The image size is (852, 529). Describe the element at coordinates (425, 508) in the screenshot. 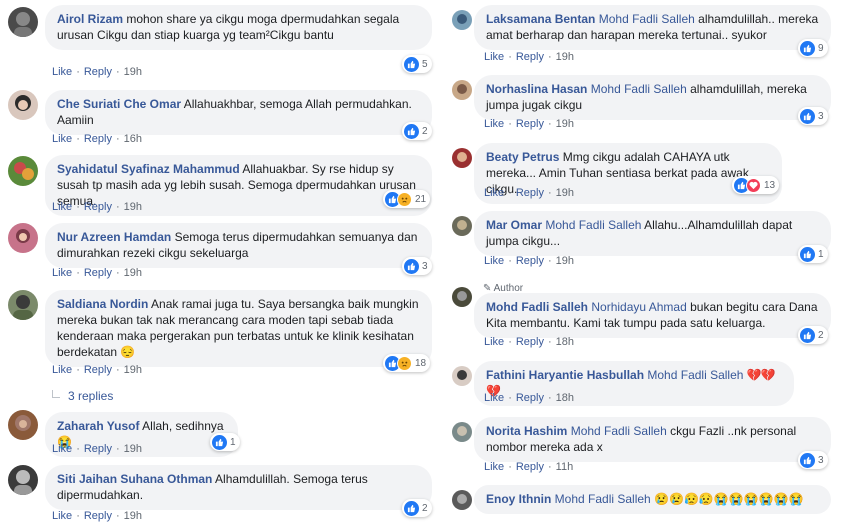

I see `reaction-count: 2` at that location.